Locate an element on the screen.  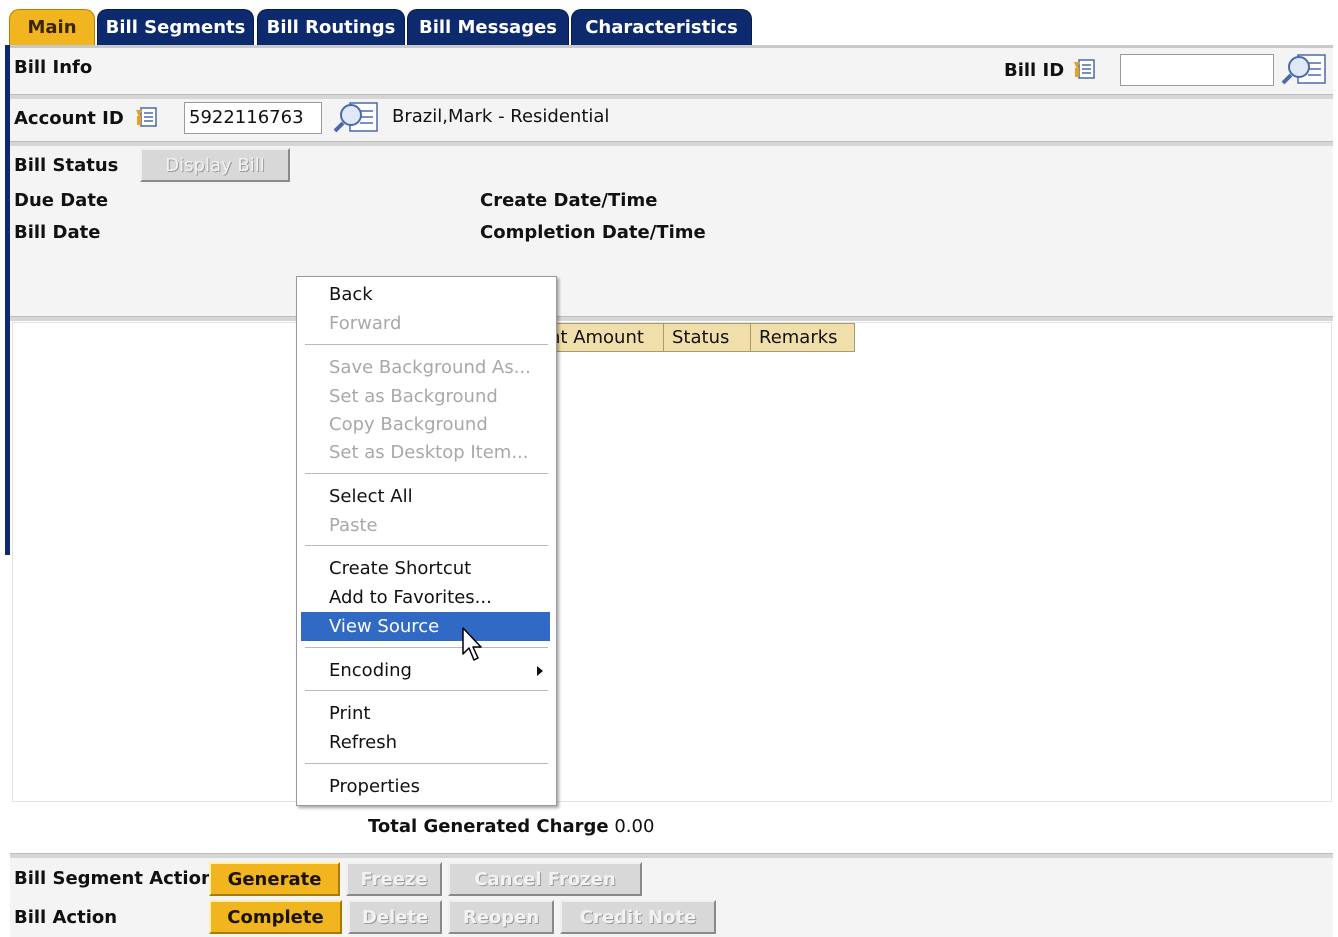
tab-bill-messages: Bill Messages is located at coordinates (488, 27).